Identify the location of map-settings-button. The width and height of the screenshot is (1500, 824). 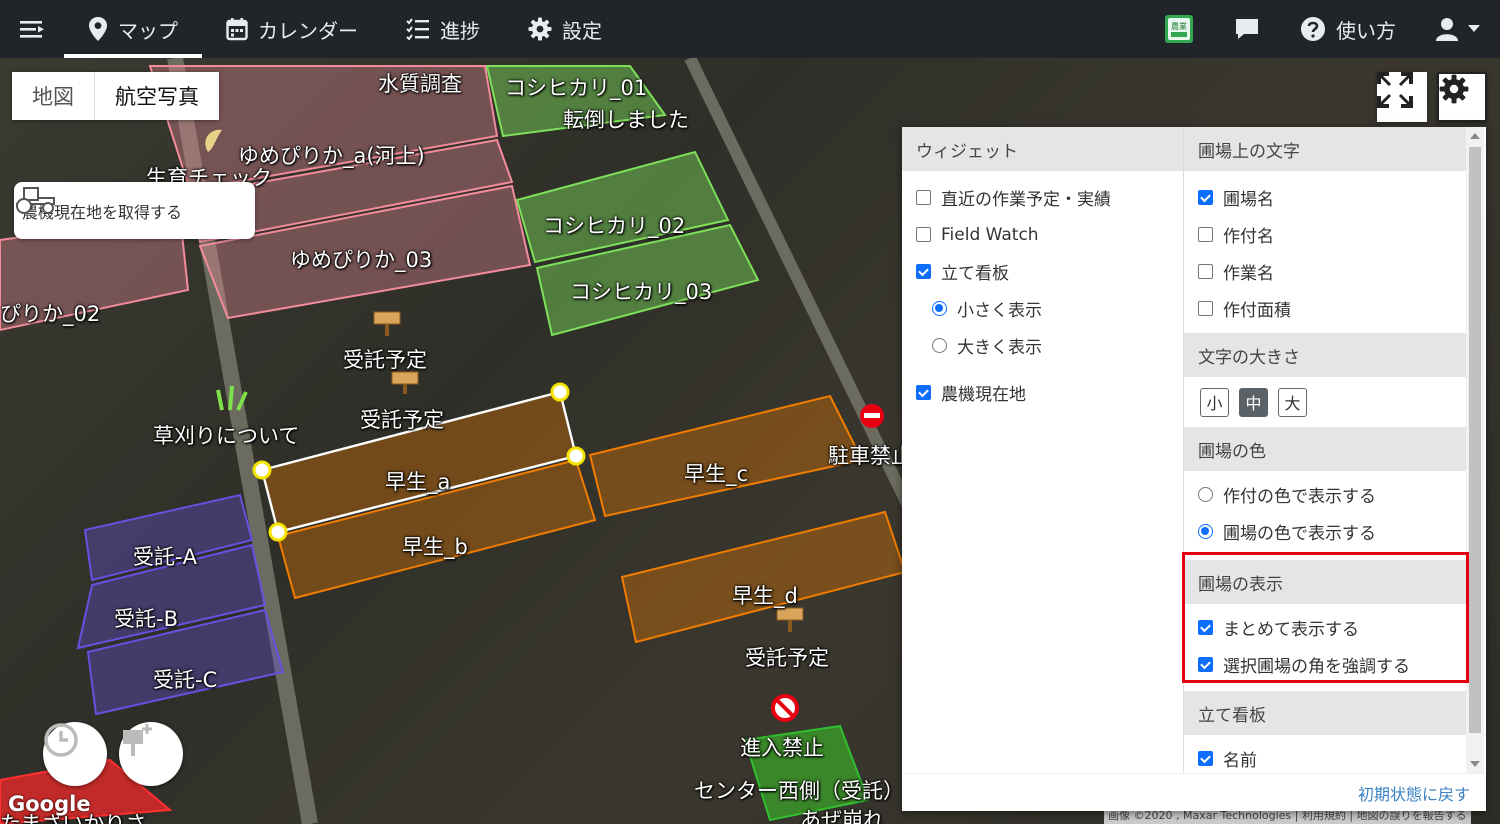
(1462, 97).